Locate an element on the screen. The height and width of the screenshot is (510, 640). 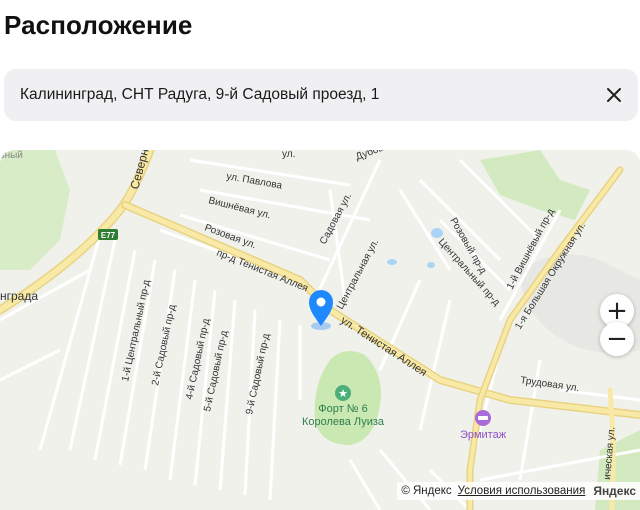
copyright: © Яндекс is located at coordinates (426, 491).